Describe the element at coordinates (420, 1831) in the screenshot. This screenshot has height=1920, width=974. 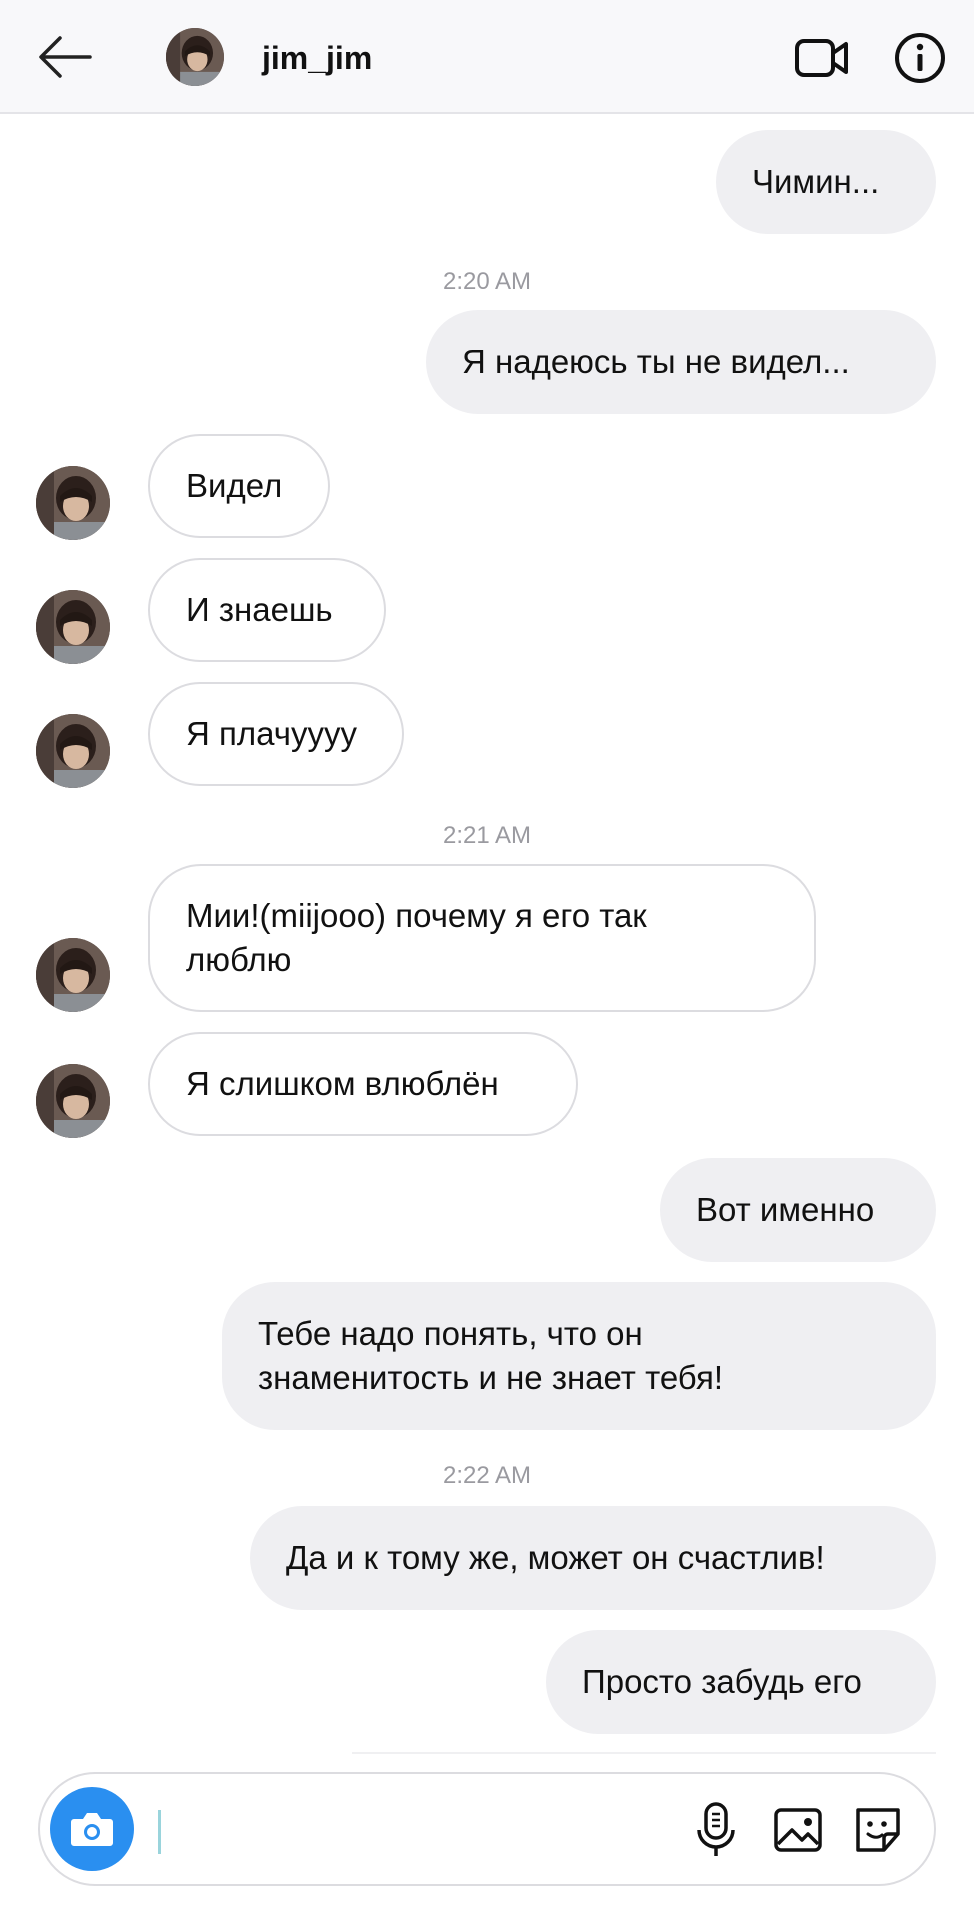
I see `message-input` at that location.